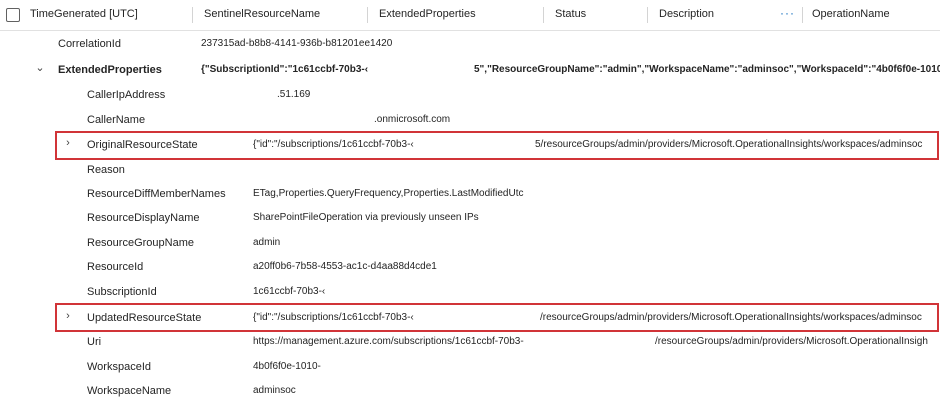  I want to click on col-time-generated: TimeGenerated [UTC], so click(84, 14).